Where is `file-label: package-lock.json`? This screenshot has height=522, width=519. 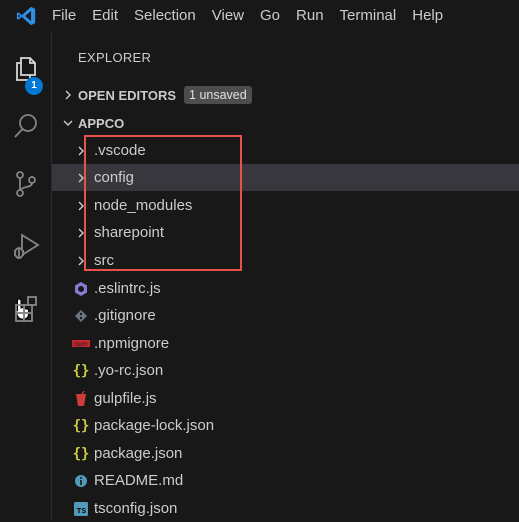 file-label: package-lock.json is located at coordinates (154, 425).